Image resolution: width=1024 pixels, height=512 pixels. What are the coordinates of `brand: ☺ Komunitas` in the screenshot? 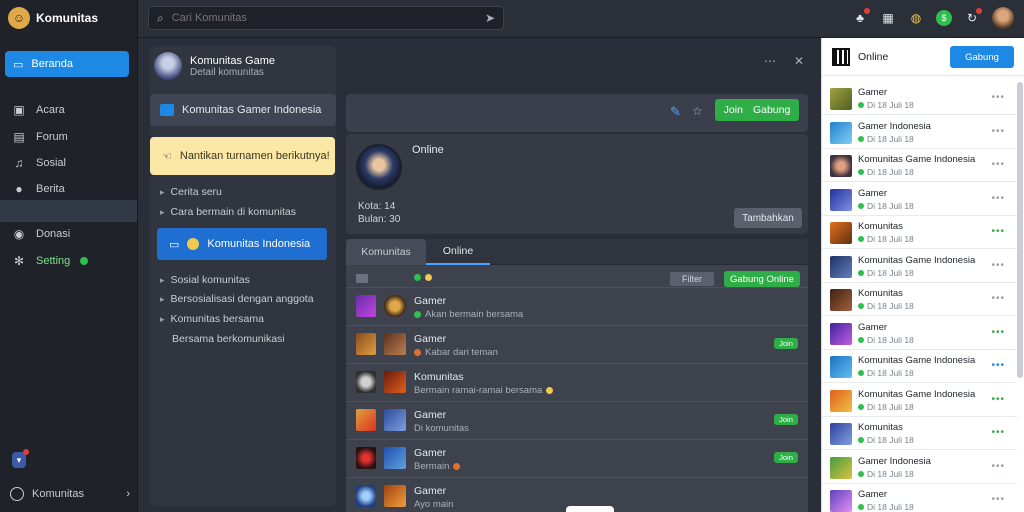 It's located at (53, 18).